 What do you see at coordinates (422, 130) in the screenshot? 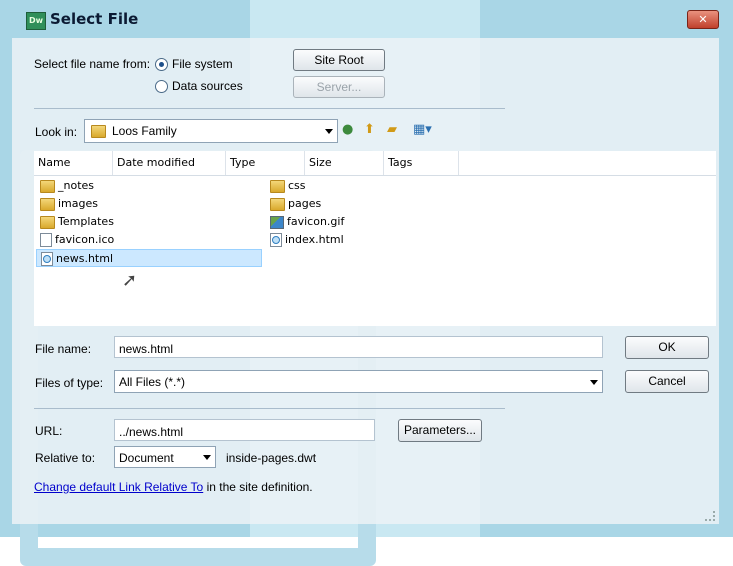
I see `views-menu-icon: ▦▾` at bounding box center [422, 130].